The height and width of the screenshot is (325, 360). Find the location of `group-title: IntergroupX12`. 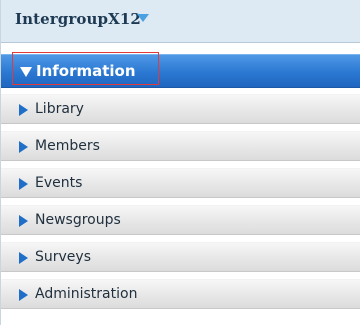

group-title: IntergroupX12 is located at coordinates (78, 19).